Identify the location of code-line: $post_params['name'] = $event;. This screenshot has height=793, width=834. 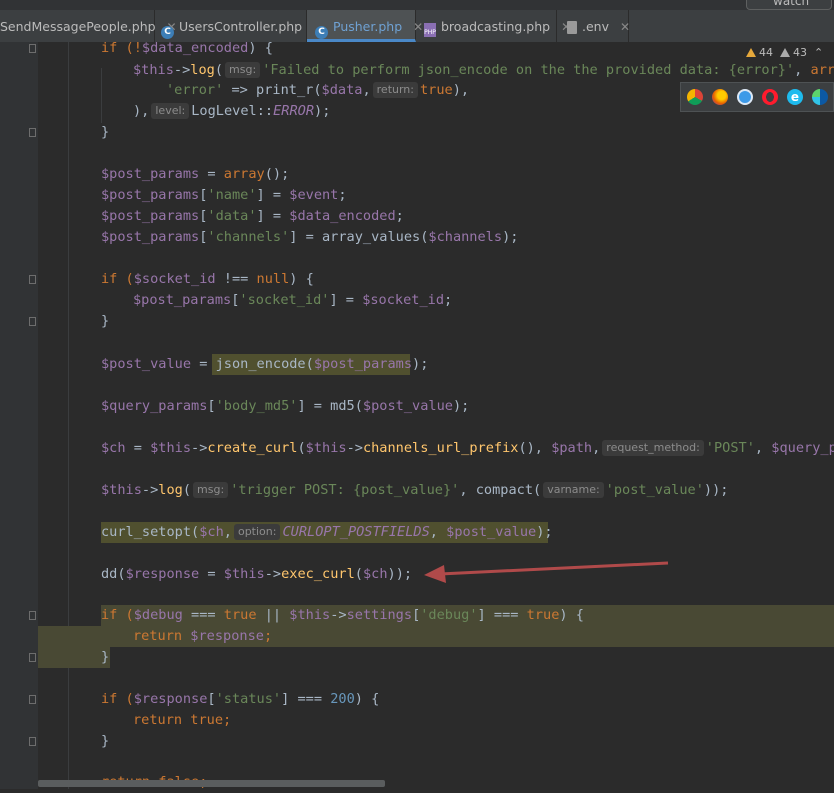
(224, 195).